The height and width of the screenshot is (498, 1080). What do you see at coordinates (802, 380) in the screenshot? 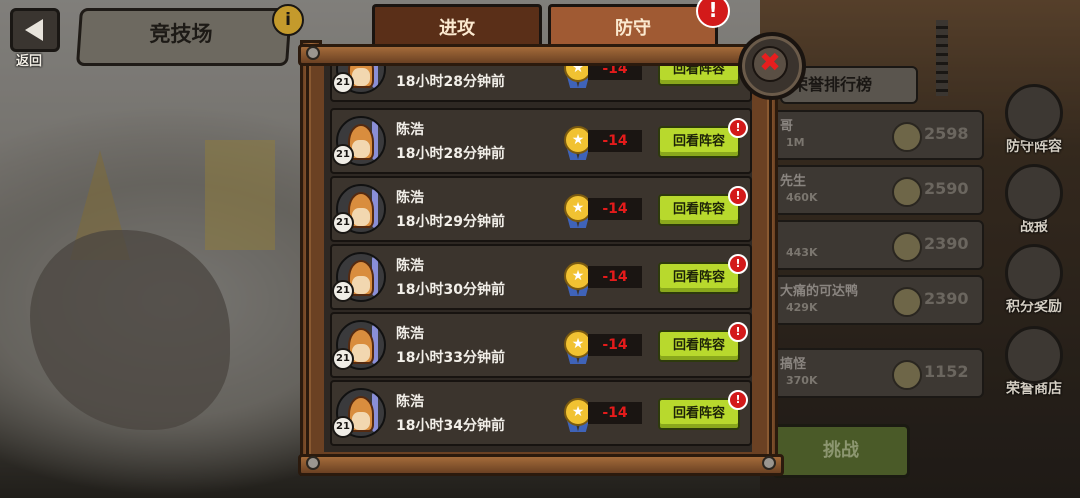
I see `ranking-power: 370K` at bounding box center [802, 380].